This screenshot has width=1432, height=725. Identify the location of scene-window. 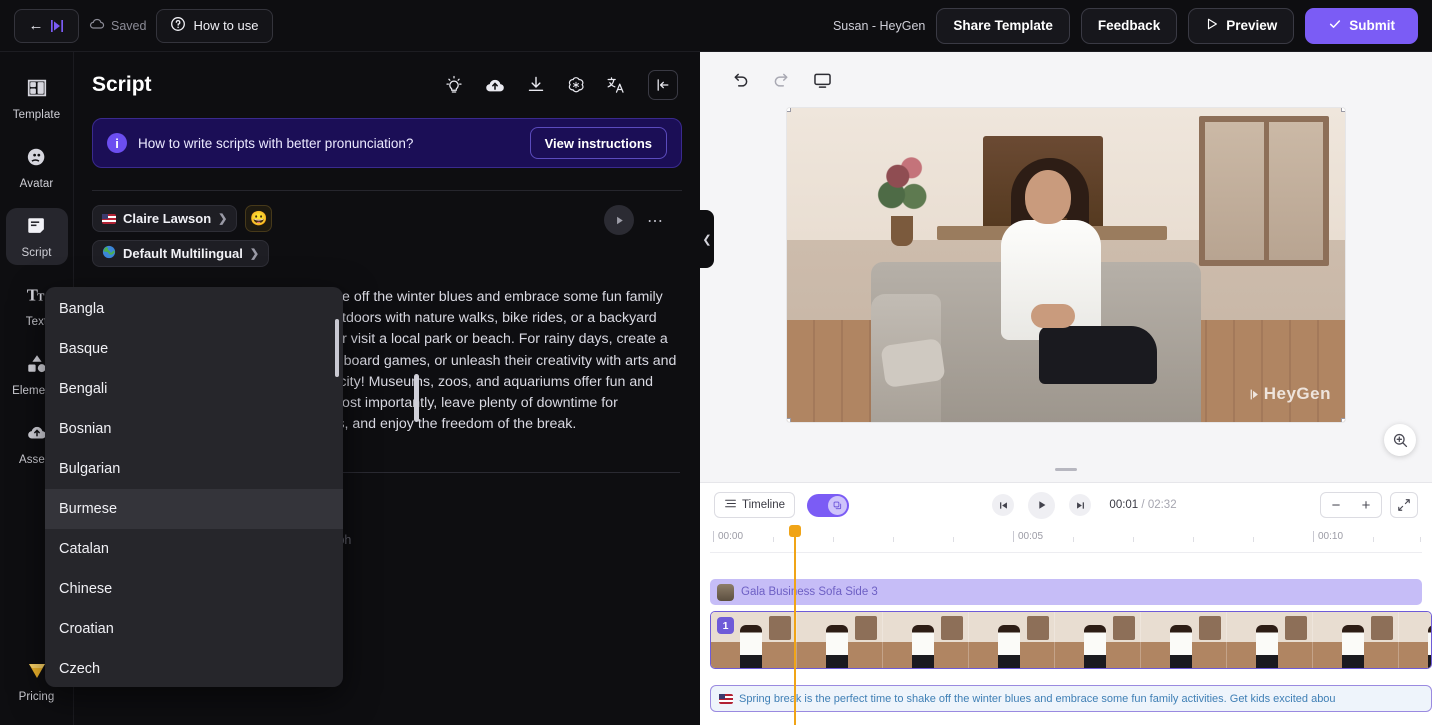
(1264, 191).